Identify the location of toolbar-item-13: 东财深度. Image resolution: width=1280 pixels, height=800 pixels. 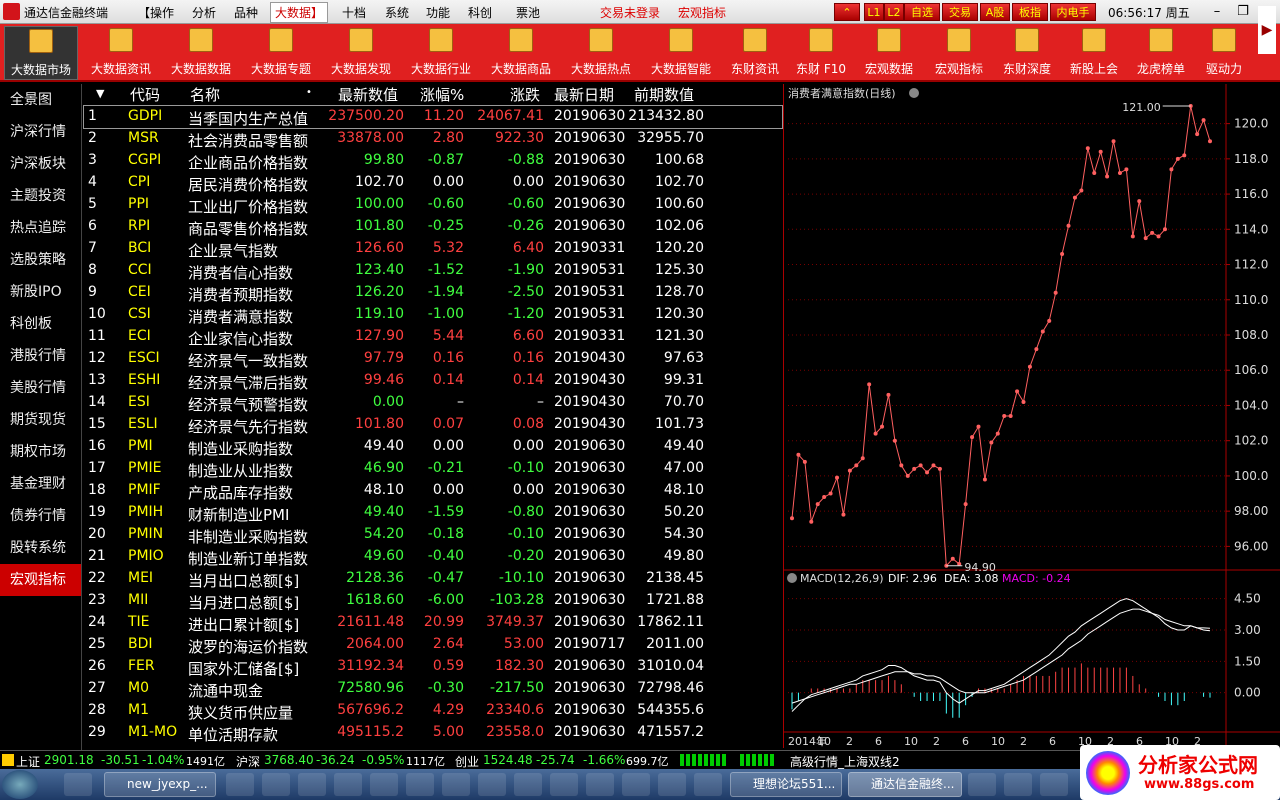
(1027, 53).